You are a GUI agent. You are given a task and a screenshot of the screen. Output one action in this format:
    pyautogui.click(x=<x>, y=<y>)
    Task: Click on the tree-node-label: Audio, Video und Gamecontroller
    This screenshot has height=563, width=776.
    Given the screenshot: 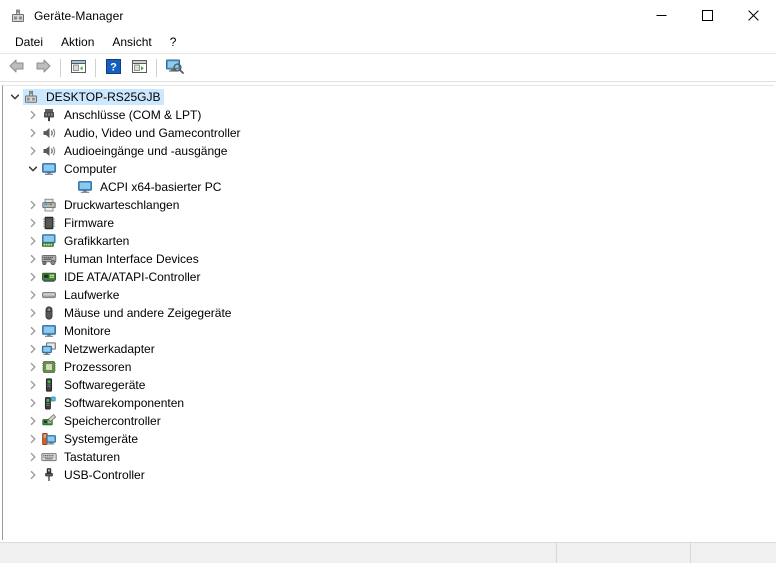 What is the action you would take?
    pyautogui.click(x=152, y=133)
    